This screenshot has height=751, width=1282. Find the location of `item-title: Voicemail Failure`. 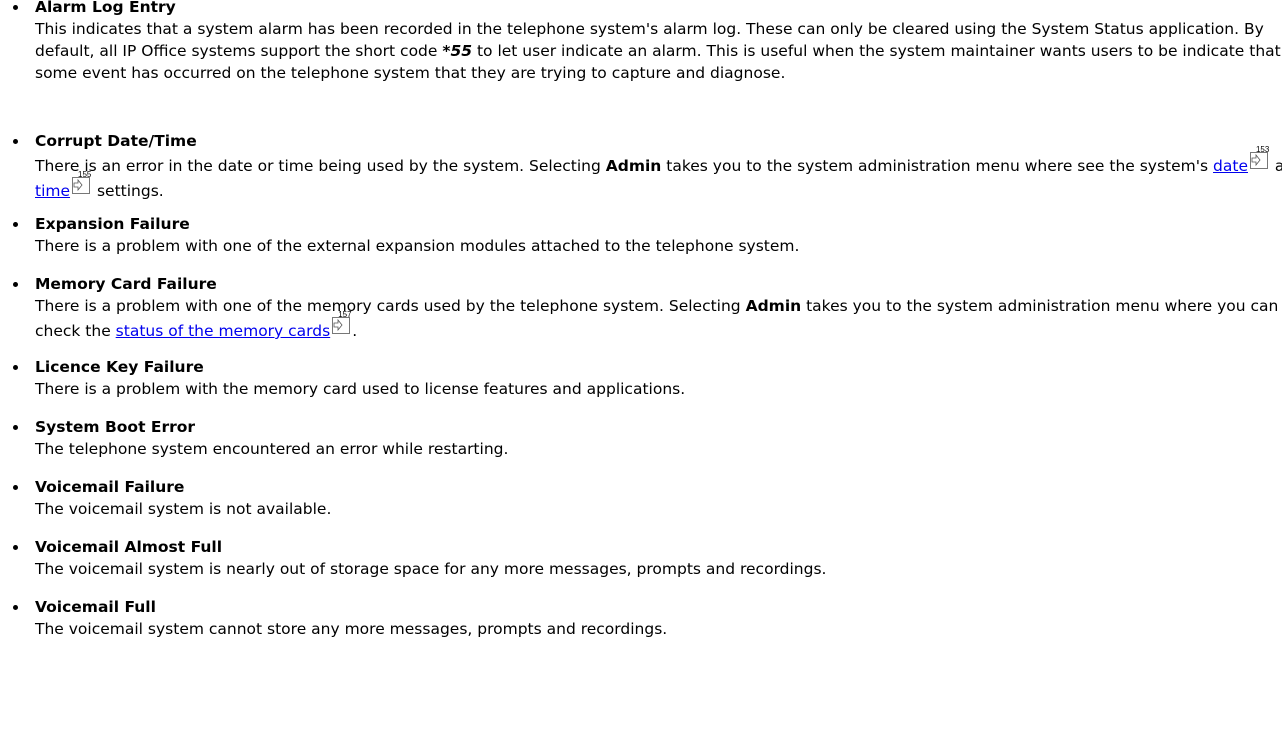

item-title: Voicemail Failure is located at coordinates (110, 487).